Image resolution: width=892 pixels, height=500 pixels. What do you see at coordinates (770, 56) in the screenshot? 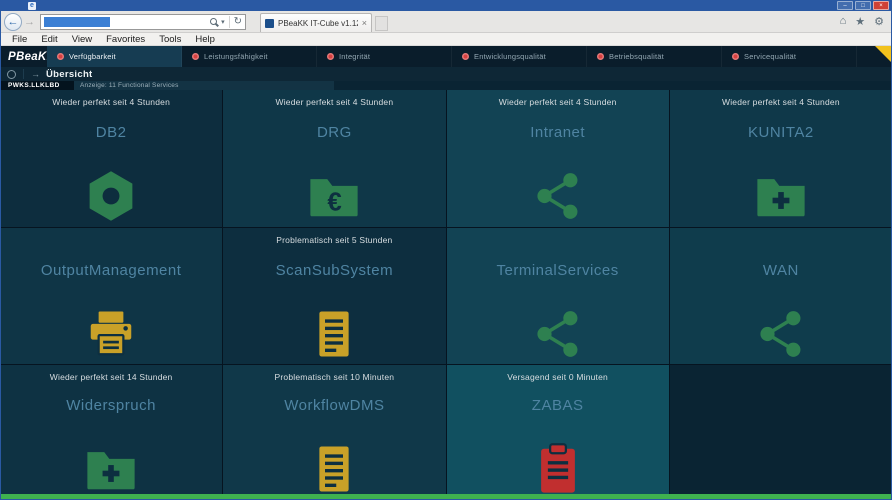
I see `nav-tab-label: Servicequalität` at bounding box center [770, 56].